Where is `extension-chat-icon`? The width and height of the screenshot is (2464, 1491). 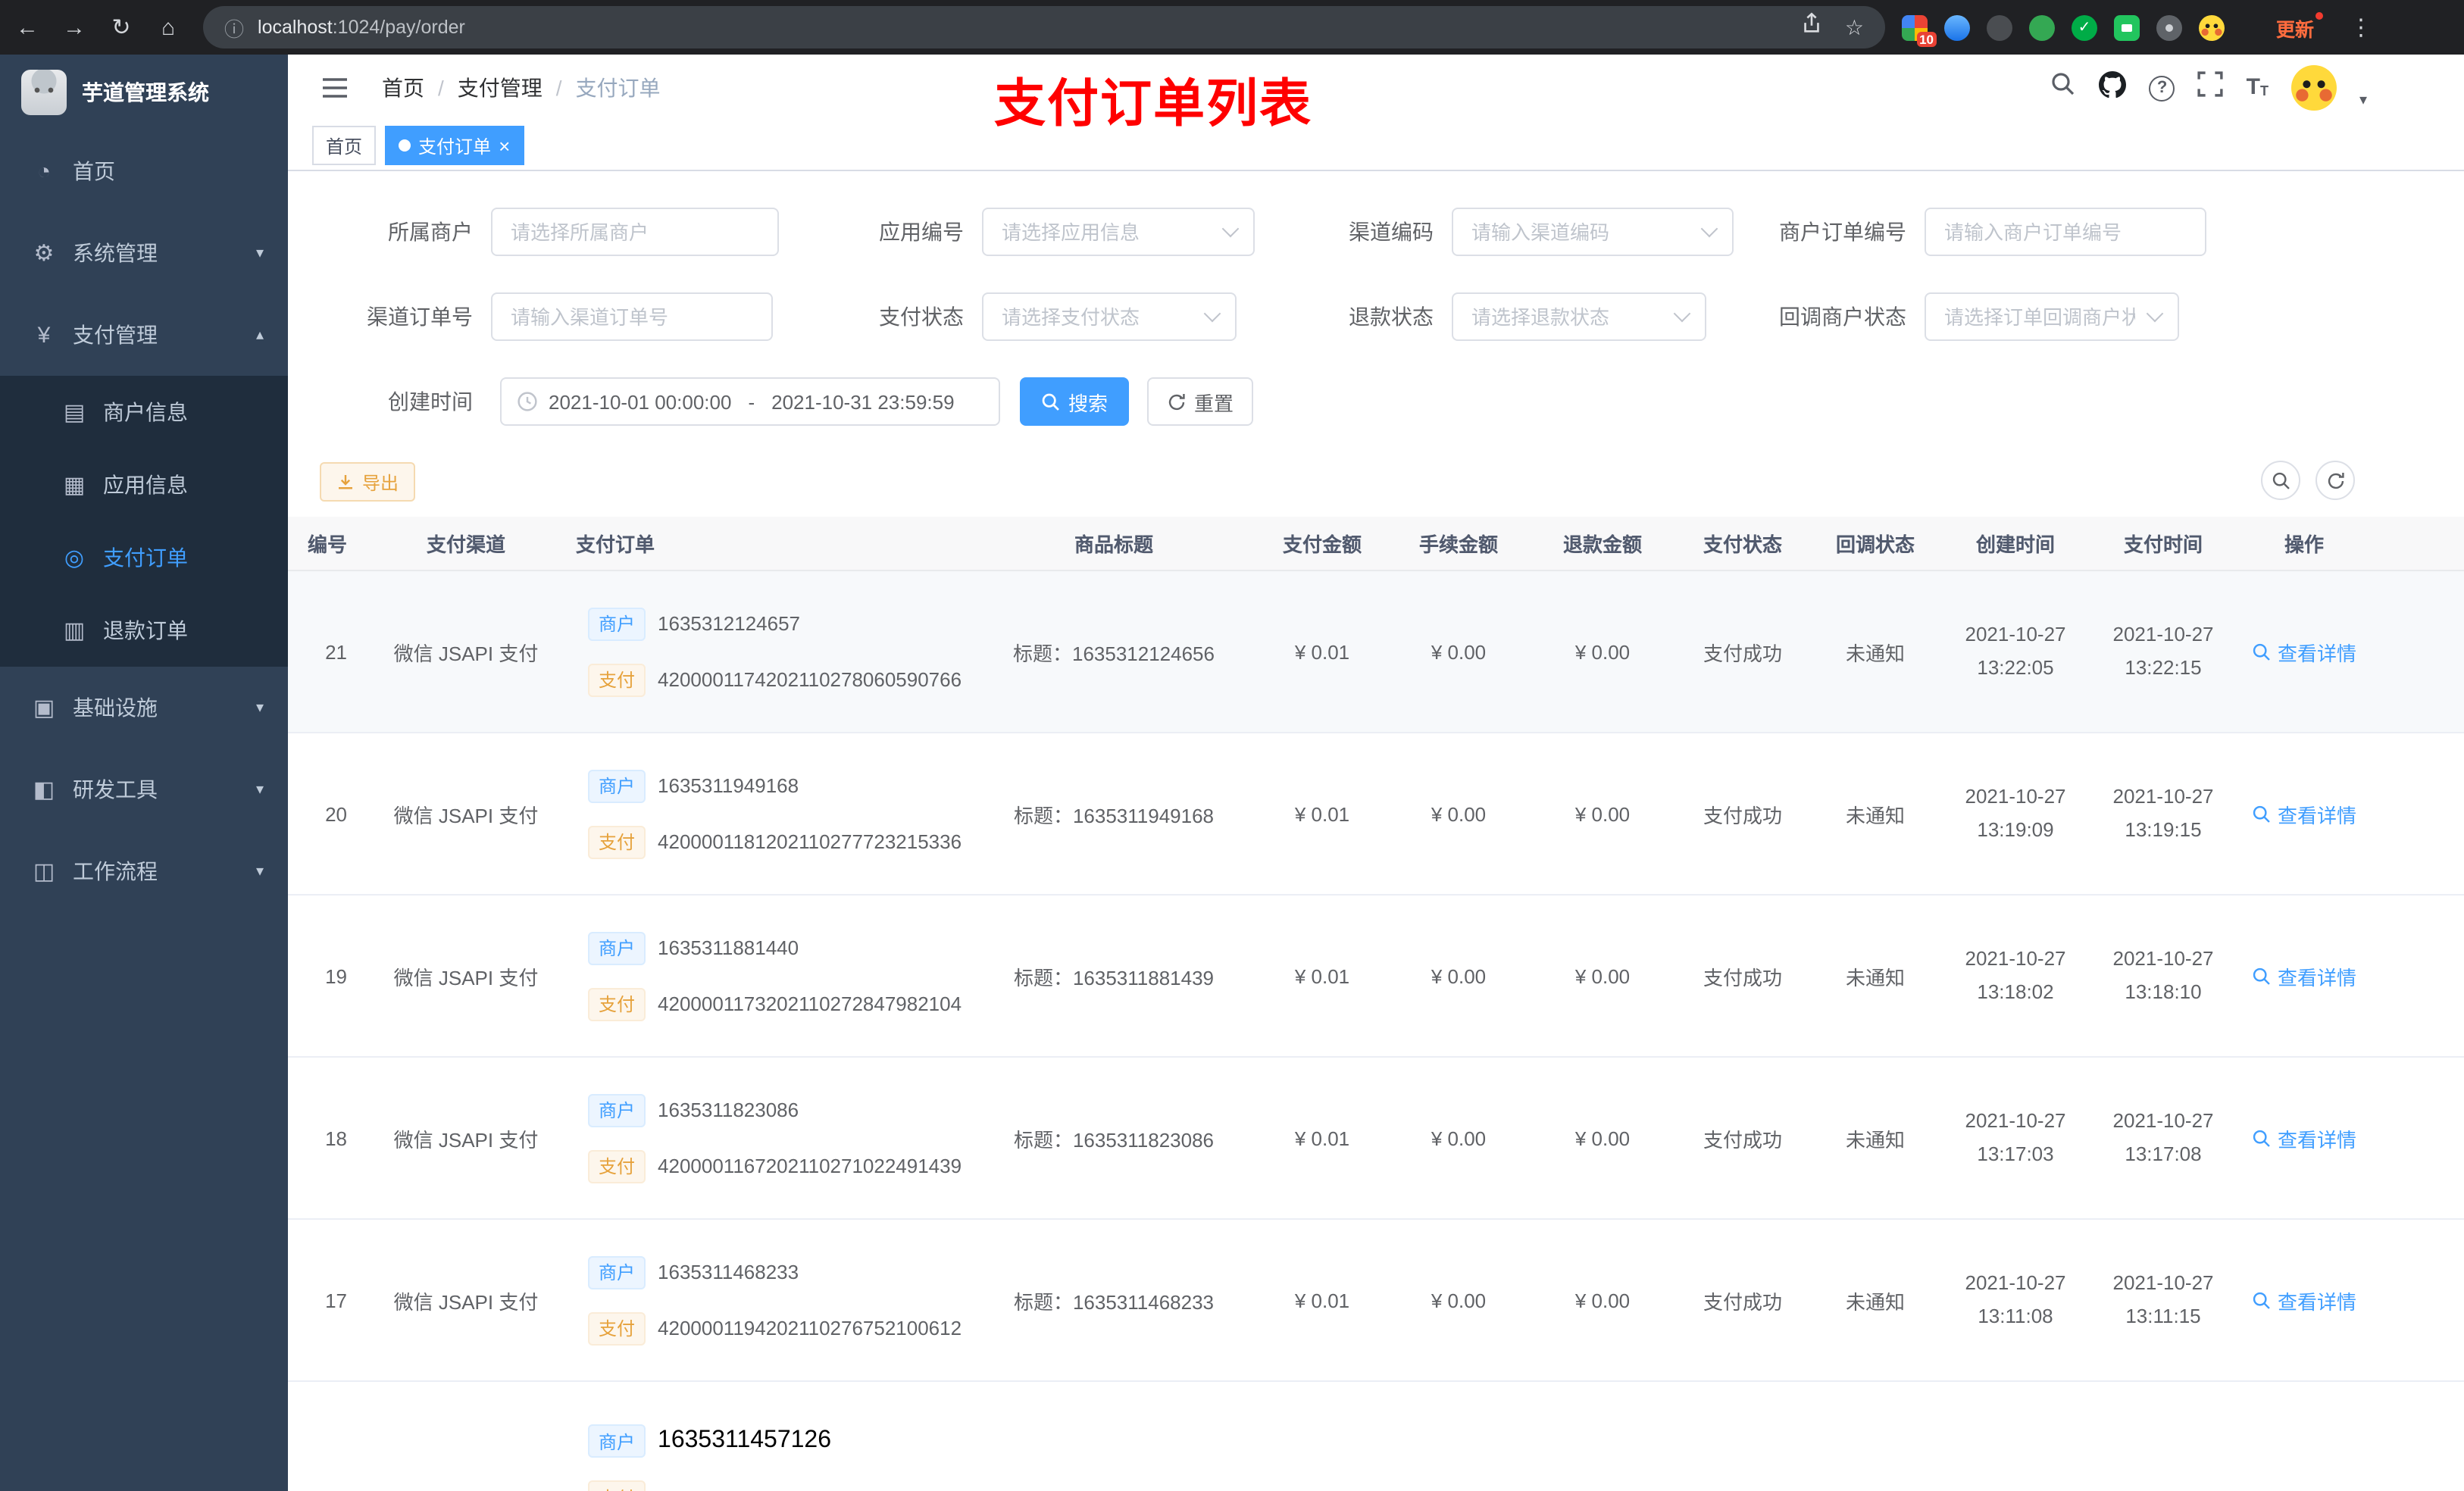
extension-chat-icon is located at coordinates (2127, 27).